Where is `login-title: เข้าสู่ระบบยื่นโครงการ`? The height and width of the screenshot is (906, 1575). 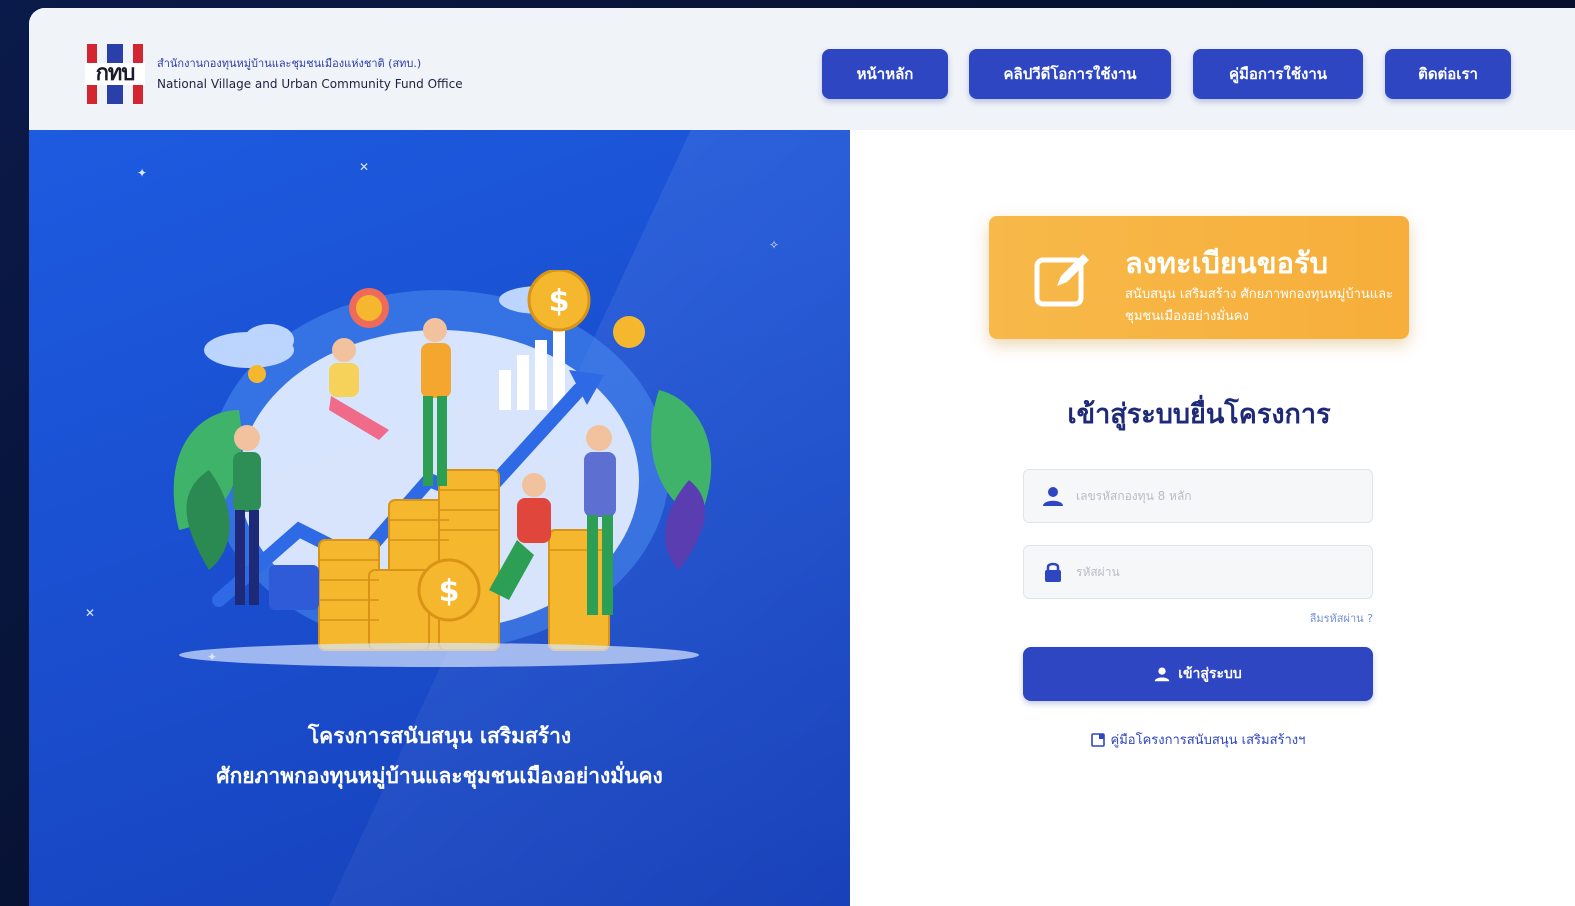
login-title: เข้าสู่ระบบยื่นโครงการ is located at coordinates (1199, 414).